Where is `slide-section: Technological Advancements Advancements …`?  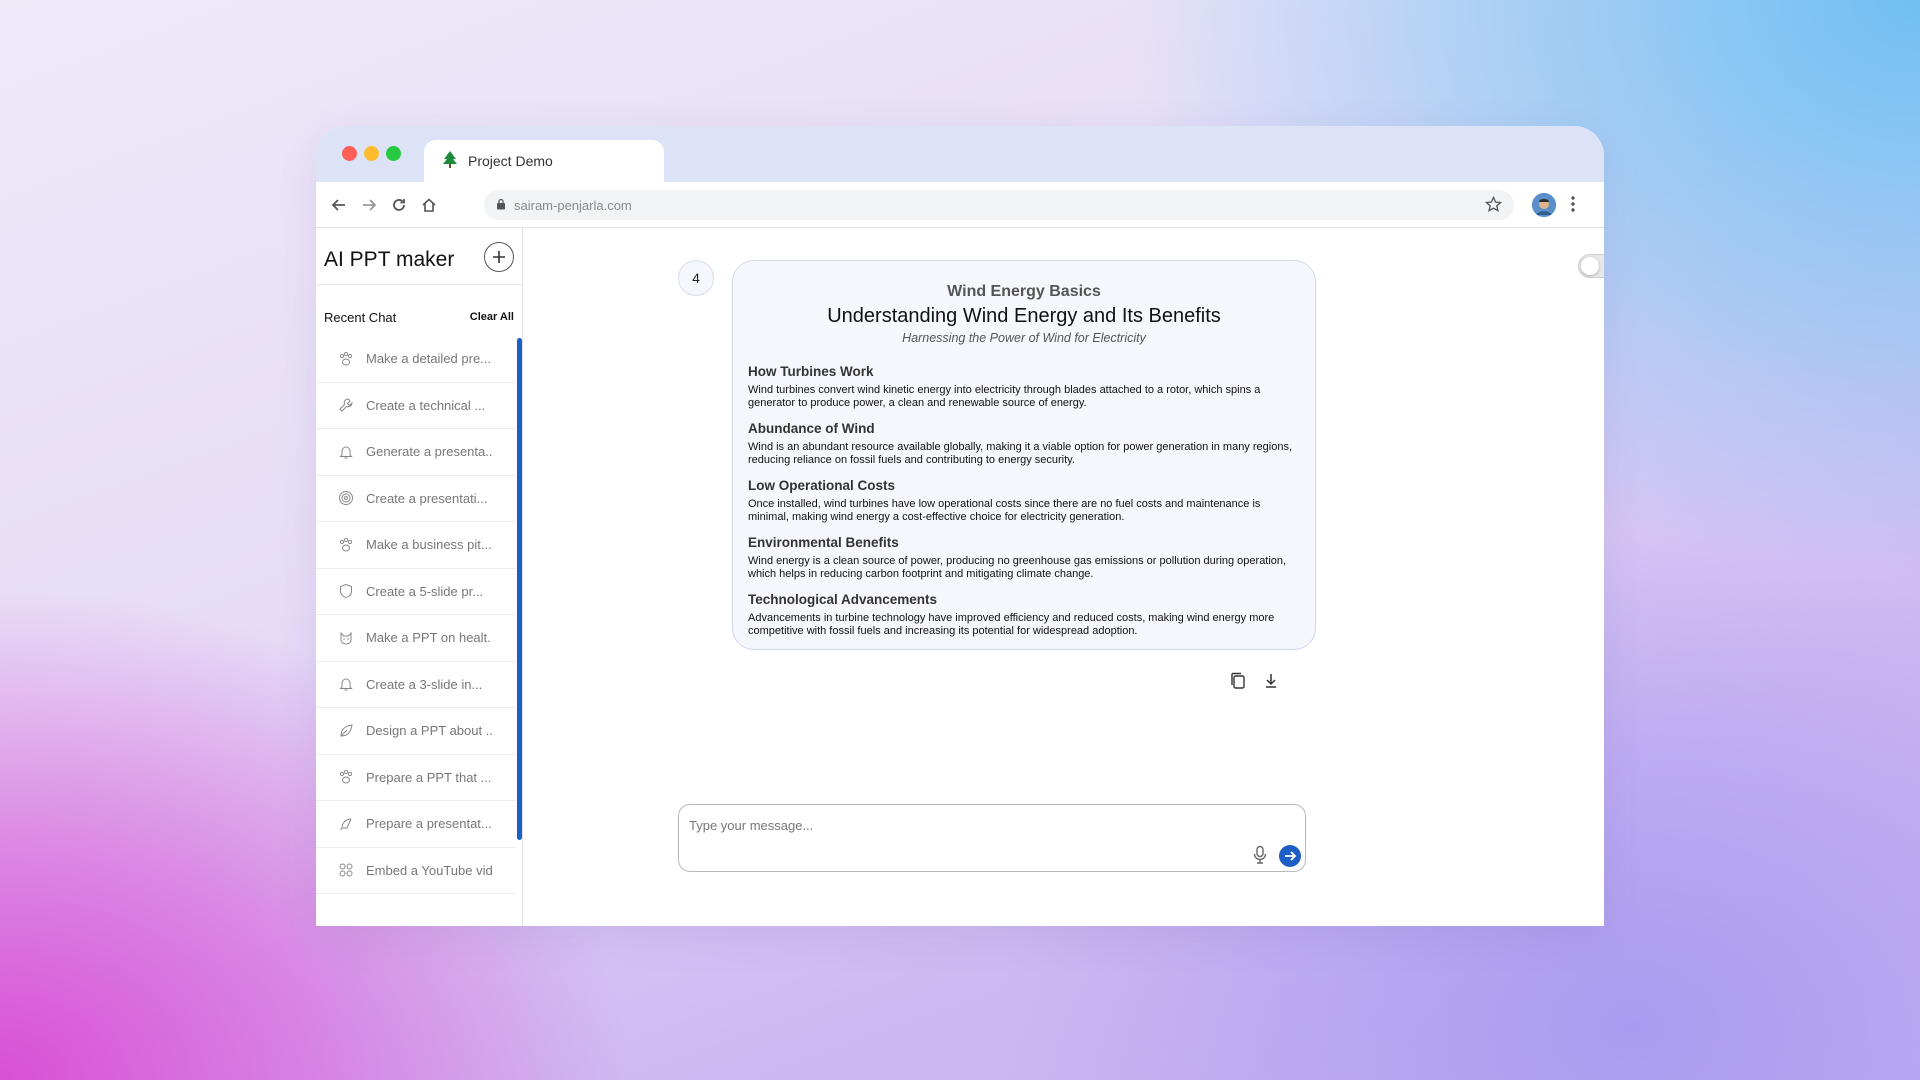 slide-section: Technological Advancements Advancements … is located at coordinates (1026, 615).